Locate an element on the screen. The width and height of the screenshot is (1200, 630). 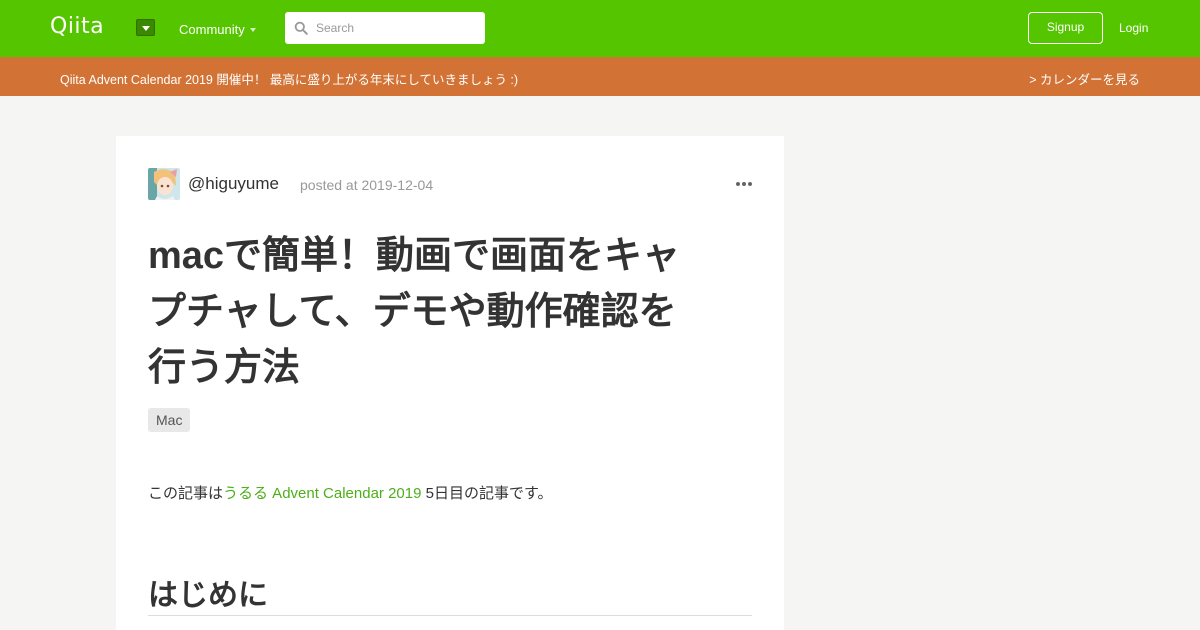
logo-dropdown-button is located at coordinates (145, 27).